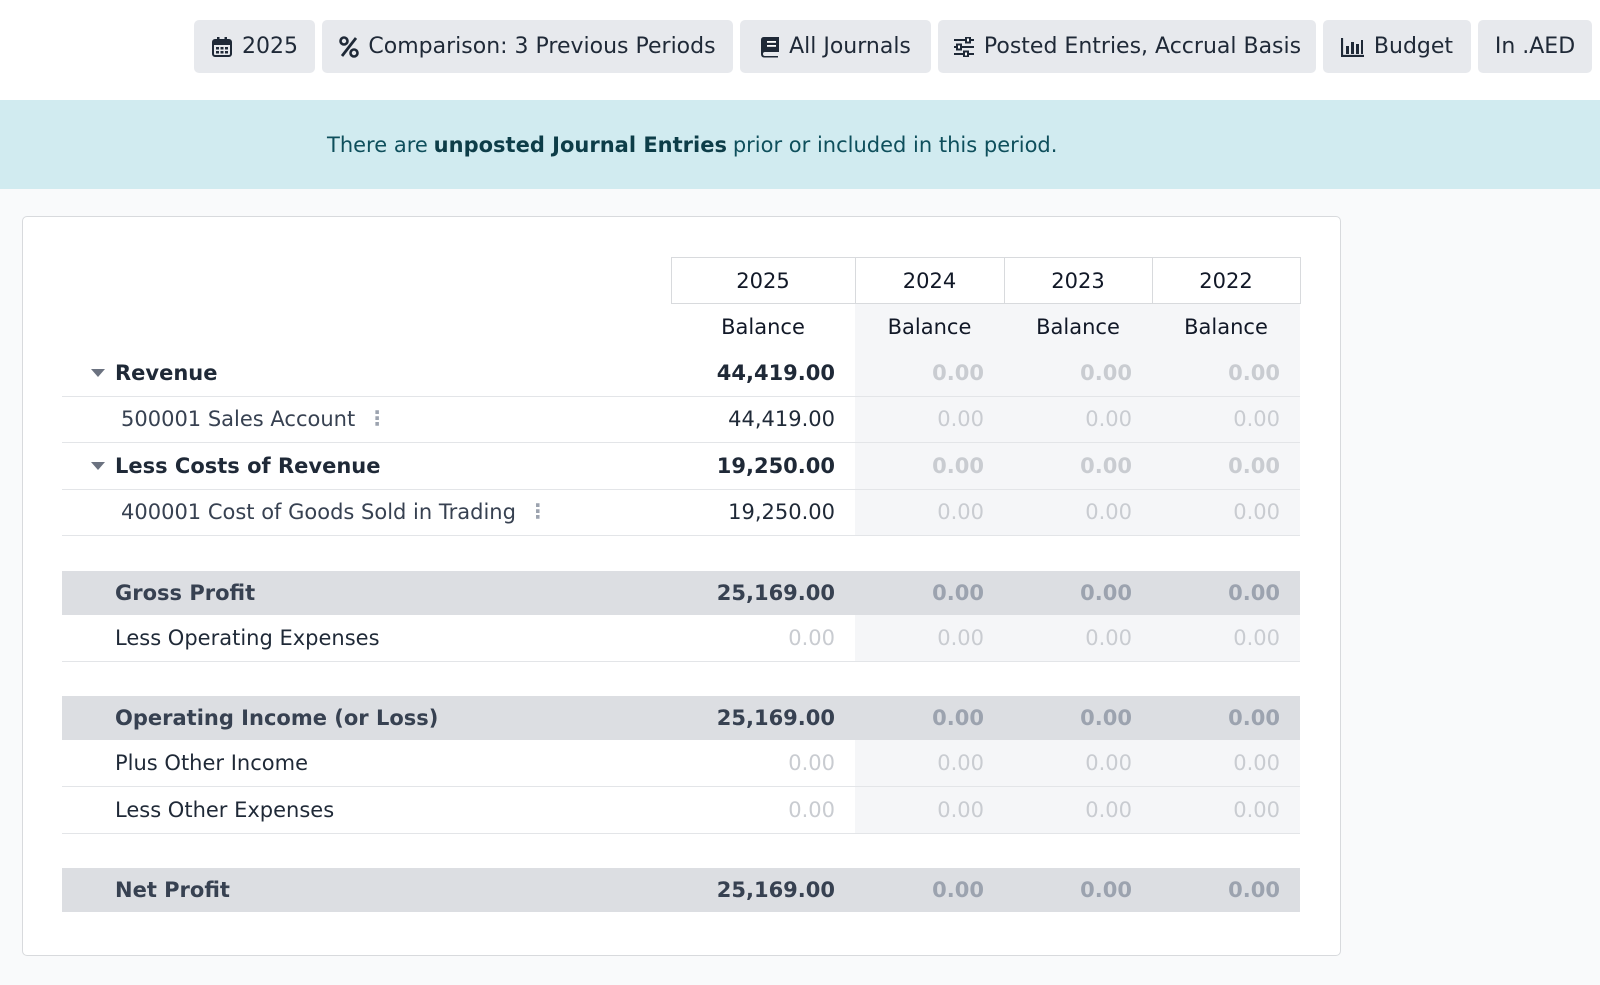 Image resolution: width=1600 pixels, height=985 pixels. Describe the element at coordinates (1078, 280) in the screenshot. I see `column-header-2023: 2023` at that location.